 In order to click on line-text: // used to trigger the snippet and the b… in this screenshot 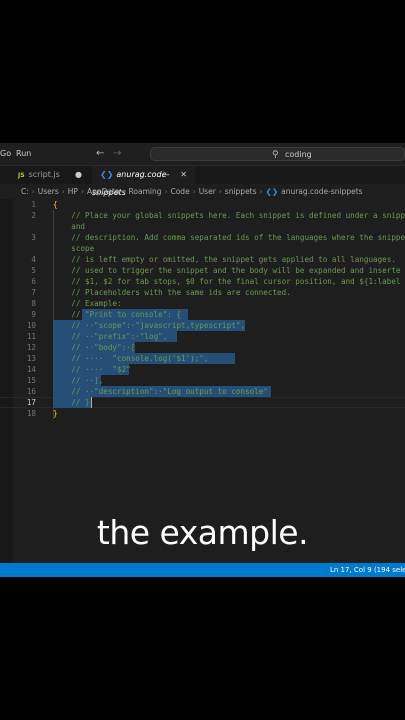, I will do `click(227, 270)`.